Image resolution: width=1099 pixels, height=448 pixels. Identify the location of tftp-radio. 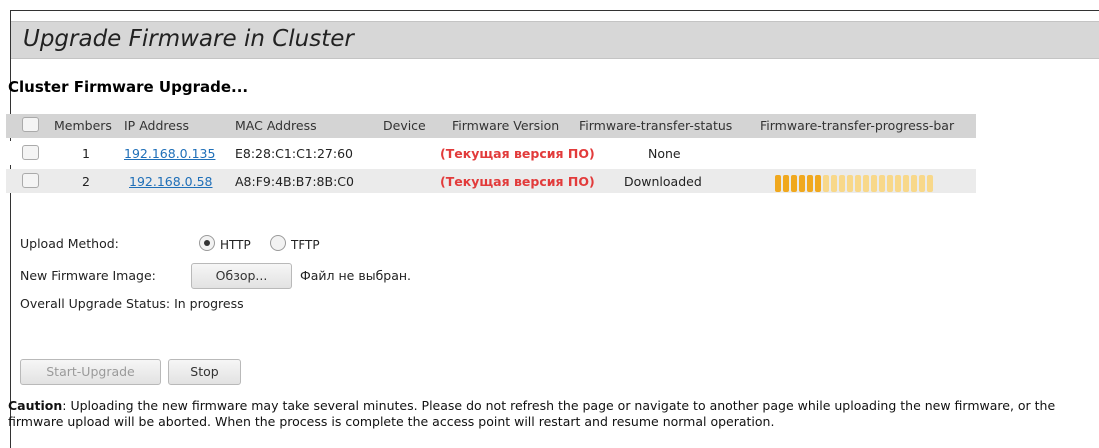
(278, 243).